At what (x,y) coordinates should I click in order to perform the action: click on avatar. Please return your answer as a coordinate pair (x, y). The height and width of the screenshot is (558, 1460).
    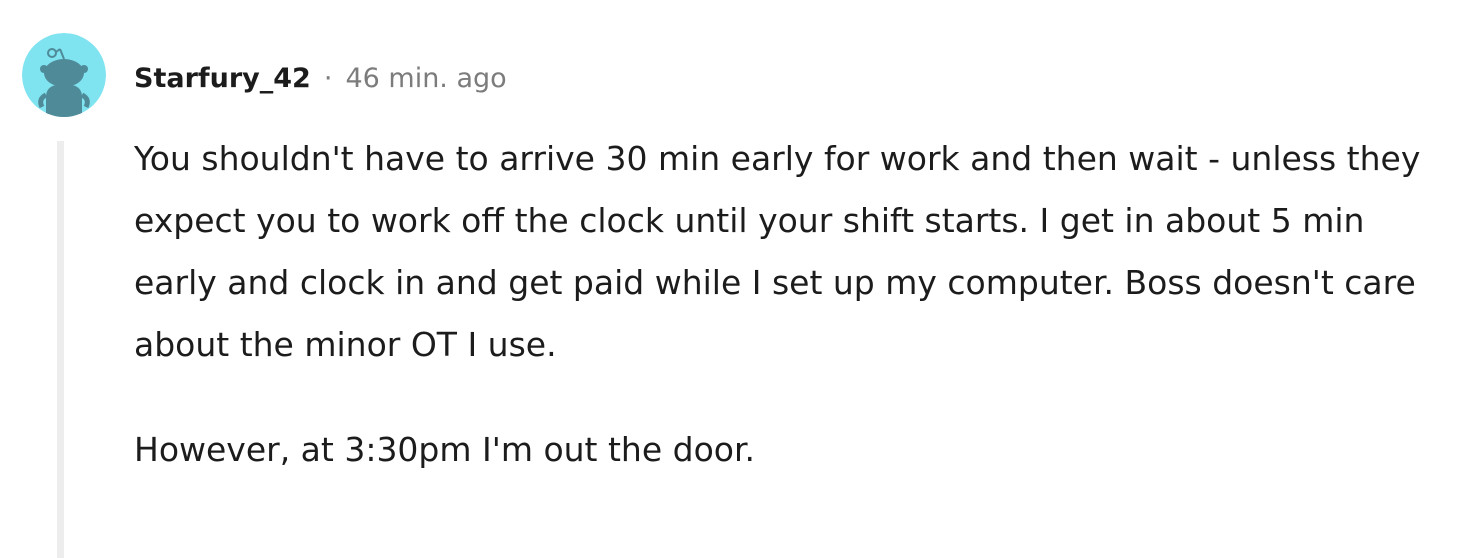
    Looking at the image, I should click on (64, 75).